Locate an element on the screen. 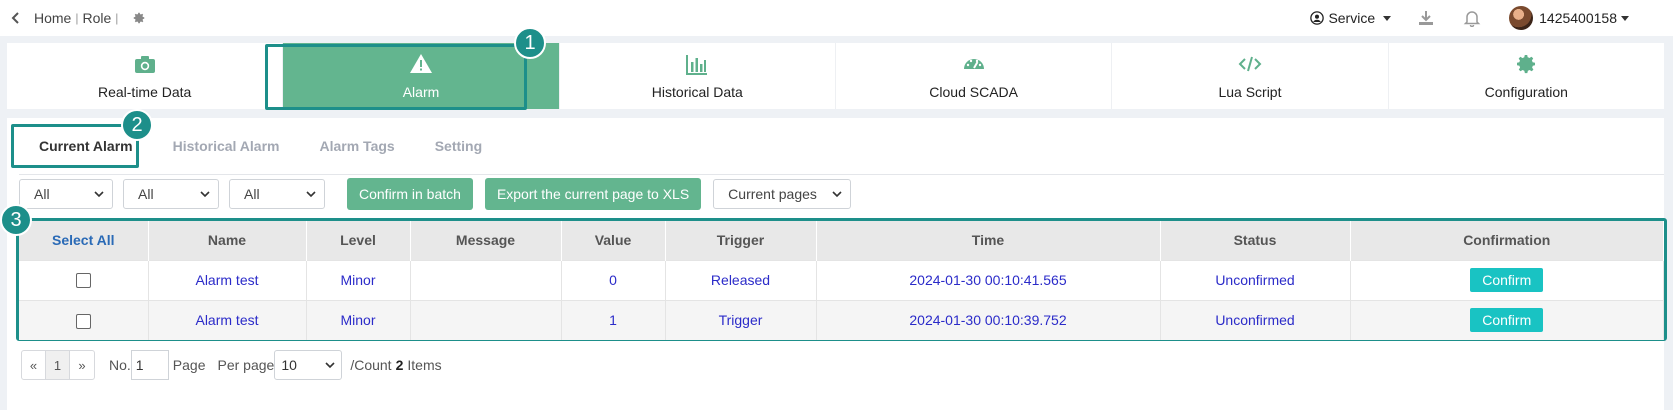  bell-icon is located at coordinates (1472, 18).